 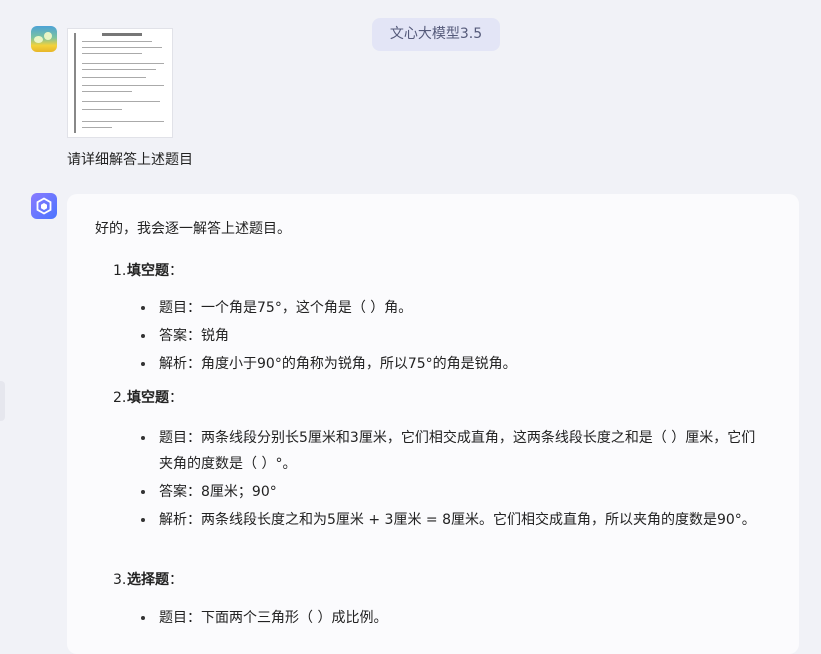 What do you see at coordinates (148, 580) in the screenshot?
I see `section-3-heading: 3.选择题：` at bounding box center [148, 580].